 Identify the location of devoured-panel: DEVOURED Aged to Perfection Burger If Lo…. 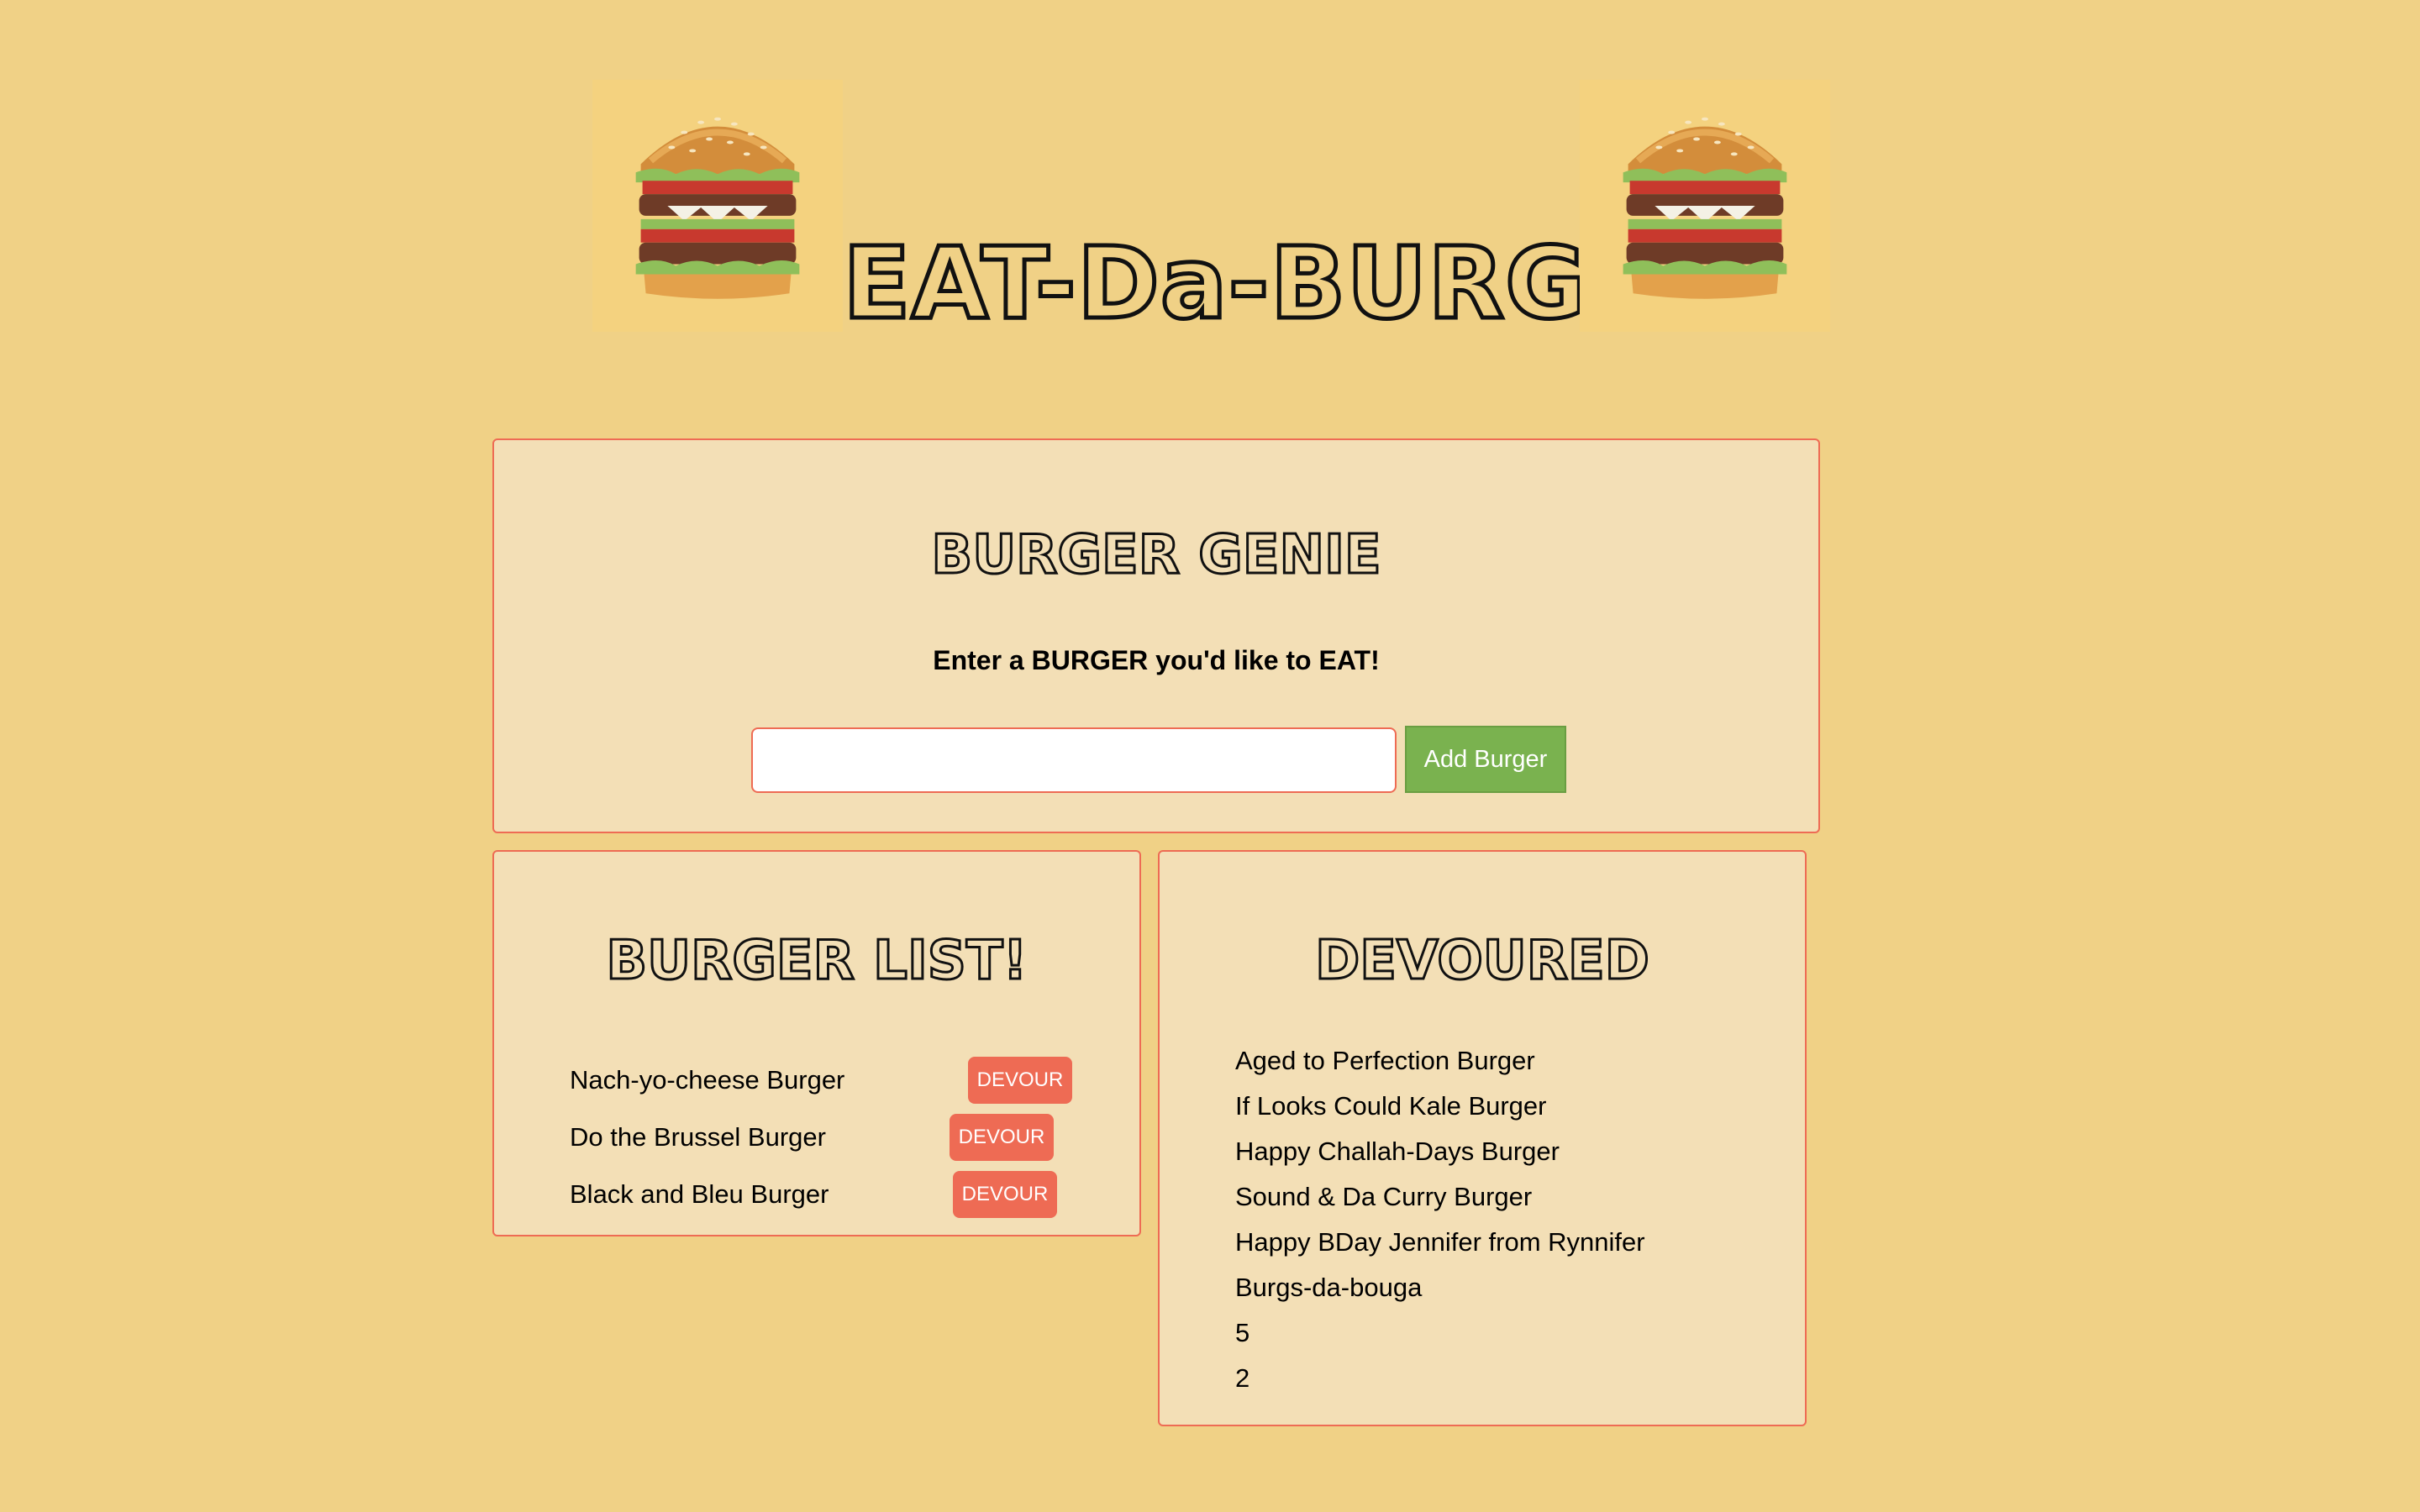
(1482, 1138).